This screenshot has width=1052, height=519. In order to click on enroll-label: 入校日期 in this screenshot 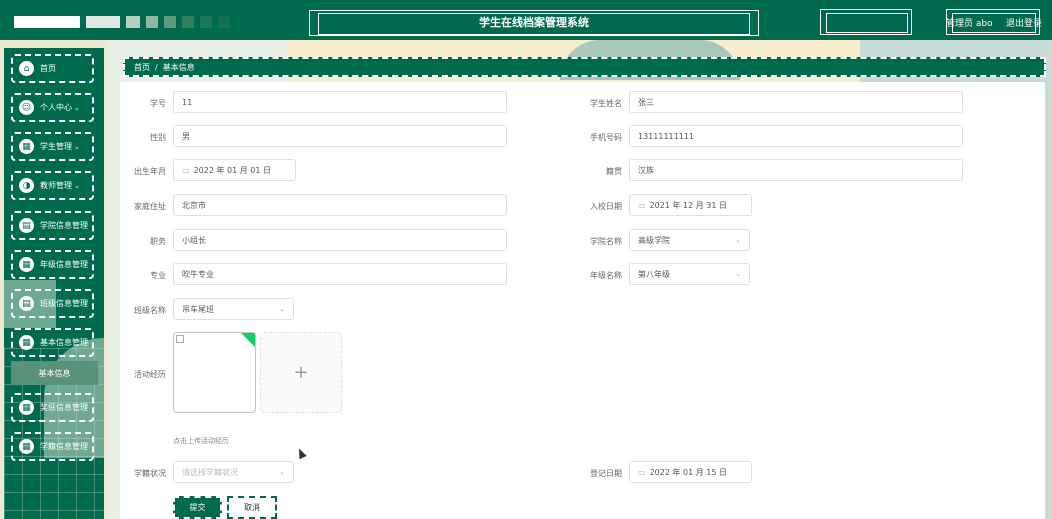, I will do `click(606, 206)`.